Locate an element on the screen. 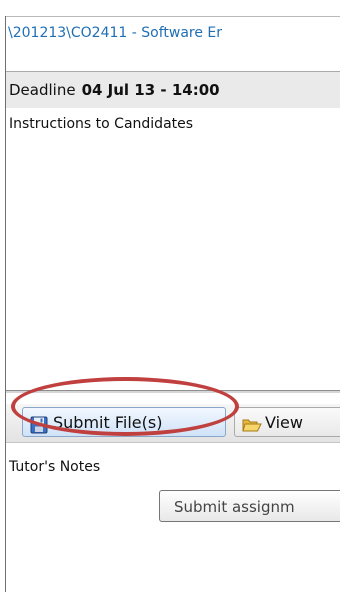 This screenshot has height=592, width=340. submit-files-label: Submit File(s) is located at coordinates (108, 422).